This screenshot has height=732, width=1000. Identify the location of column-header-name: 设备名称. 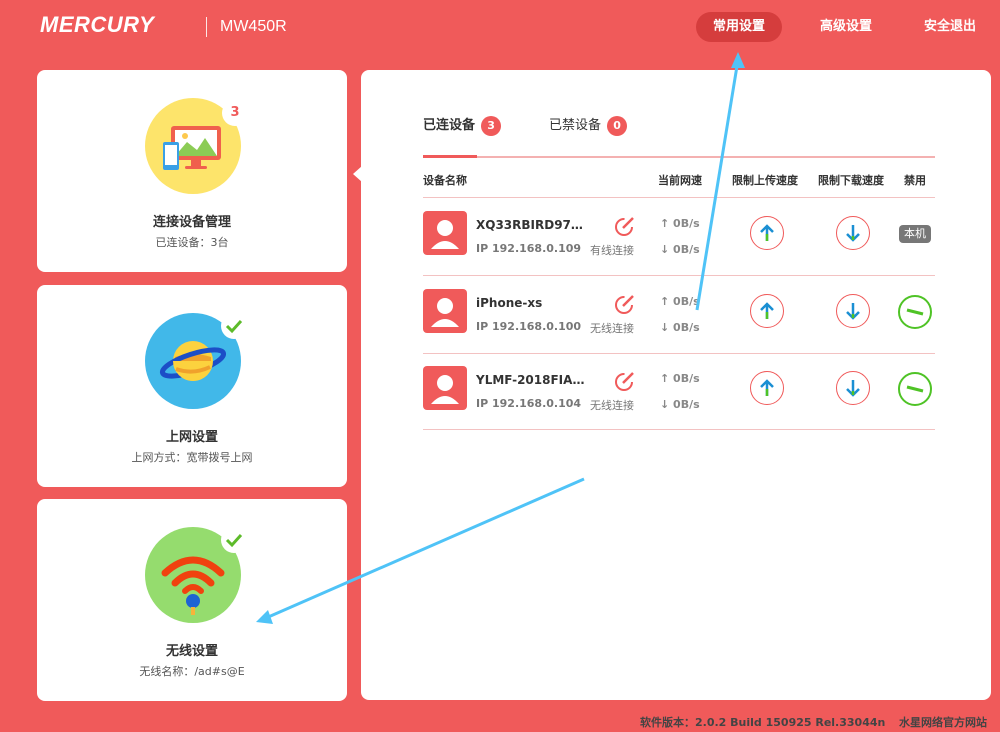
(445, 180).